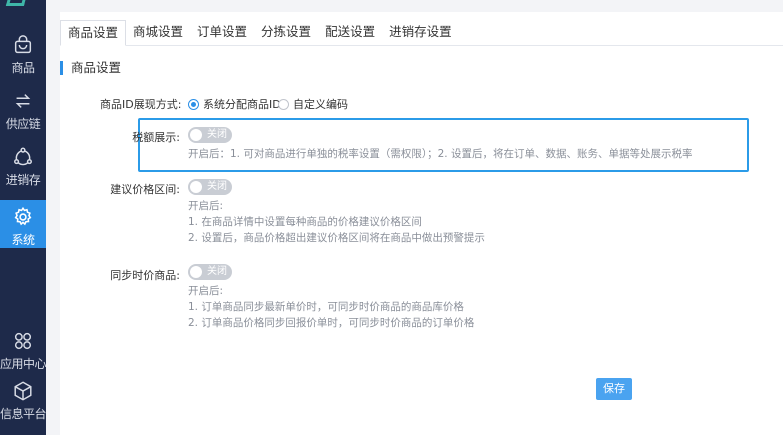 This screenshot has height=435, width=783. Describe the element at coordinates (23, 341) in the screenshot. I see `apps-grid-icon` at that location.